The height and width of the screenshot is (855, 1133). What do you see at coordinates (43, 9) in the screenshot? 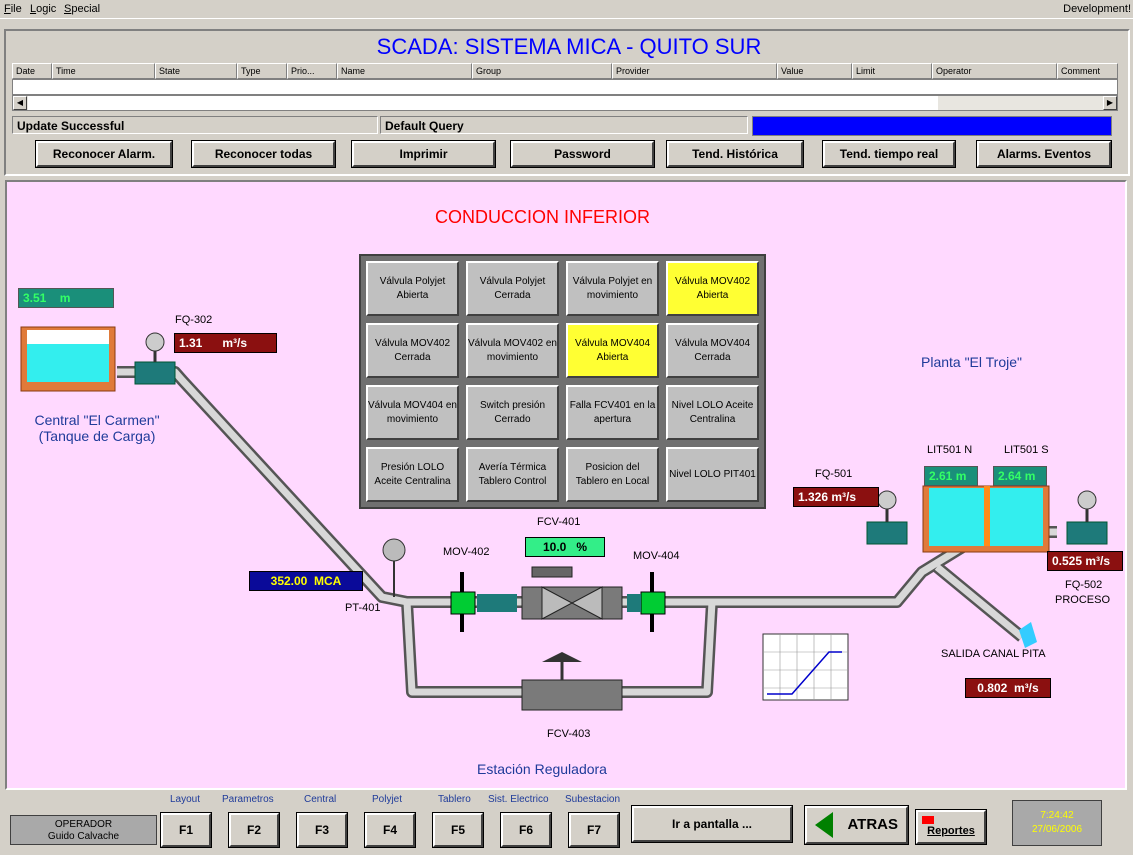
I see `menu-logic: Logic` at bounding box center [43, 9].